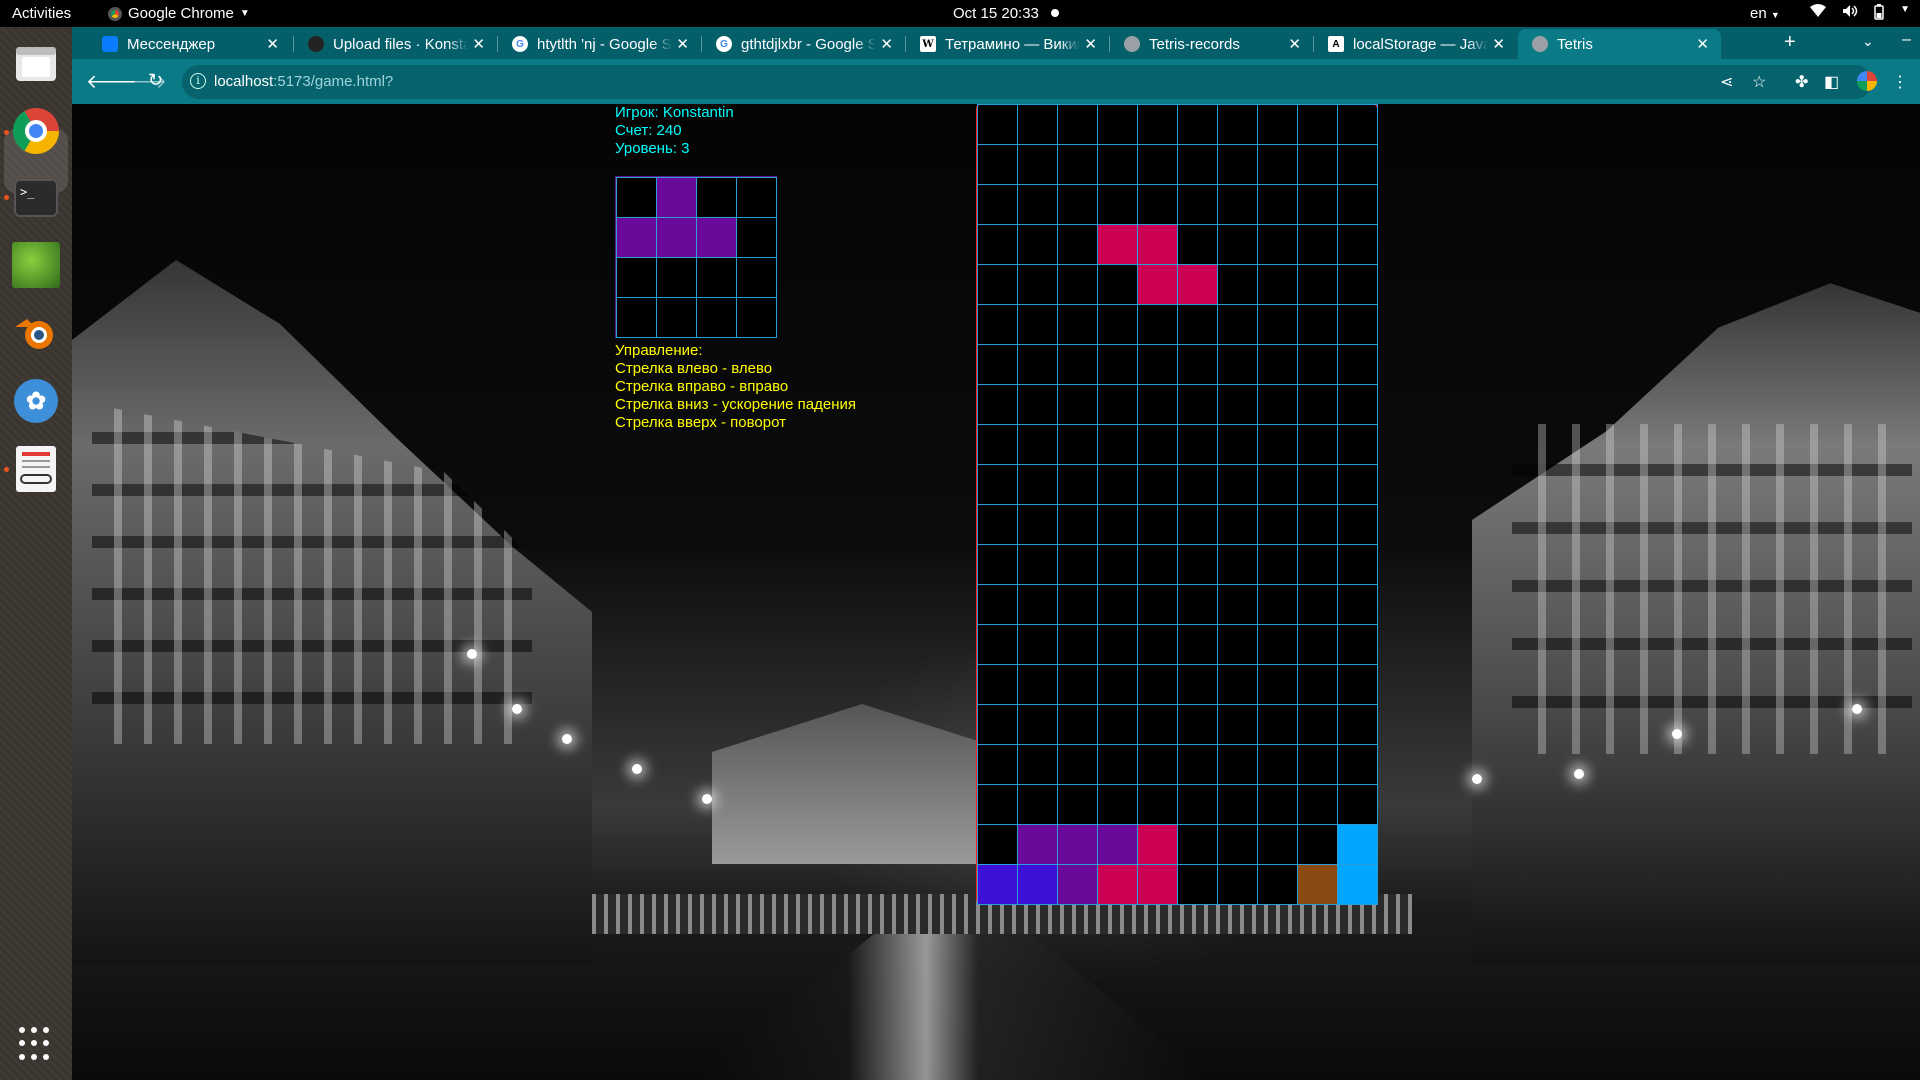 Image resolution: width=1920 pixels, height=1080 pixels. Describe the element at coordinates (996, 13) in the screenshot. I see `clock: Oct 15 20:33` at that location.